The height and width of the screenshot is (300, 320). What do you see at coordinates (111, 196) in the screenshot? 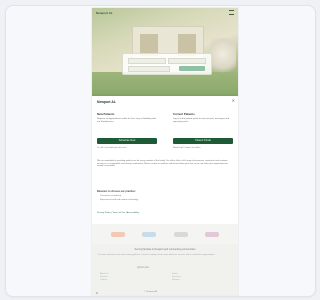
I see `list-item: Convenient scheduling` at bounding box center [111, 196].